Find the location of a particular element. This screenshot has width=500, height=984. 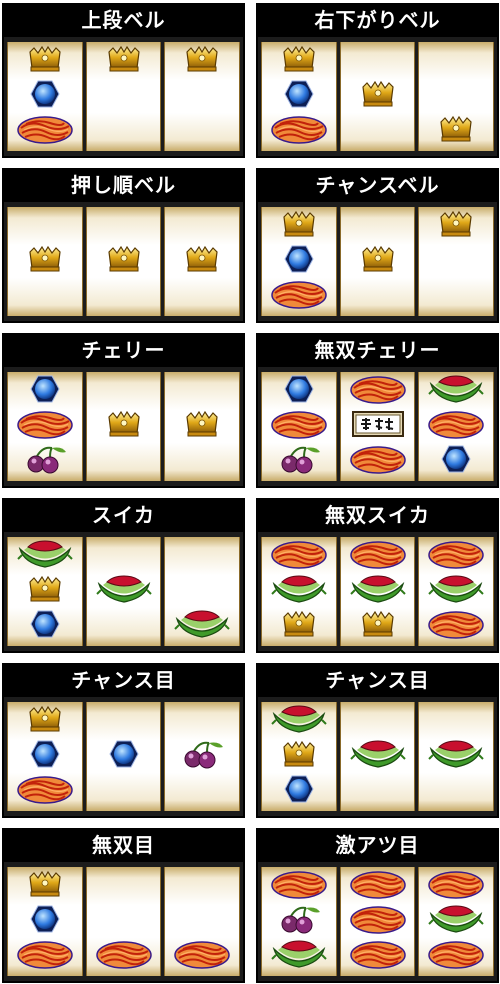

panel: 無双スイカ is located at coordinates (377, 575).